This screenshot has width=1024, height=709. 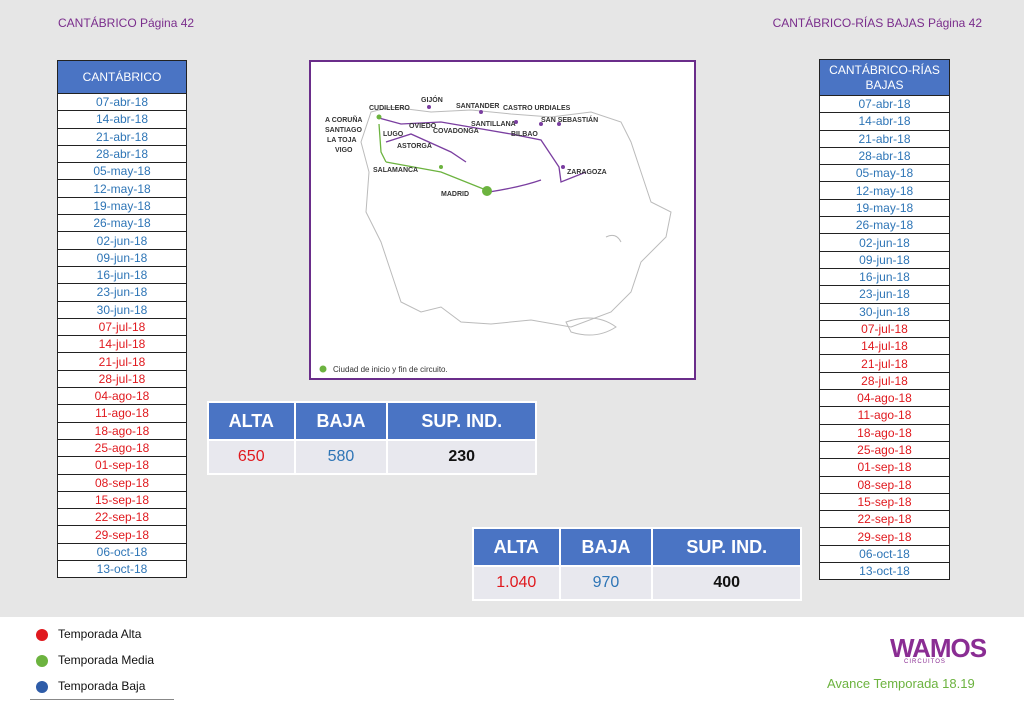 I want to click on date-cell: 28-jul-18, so click(x=884, y=381).